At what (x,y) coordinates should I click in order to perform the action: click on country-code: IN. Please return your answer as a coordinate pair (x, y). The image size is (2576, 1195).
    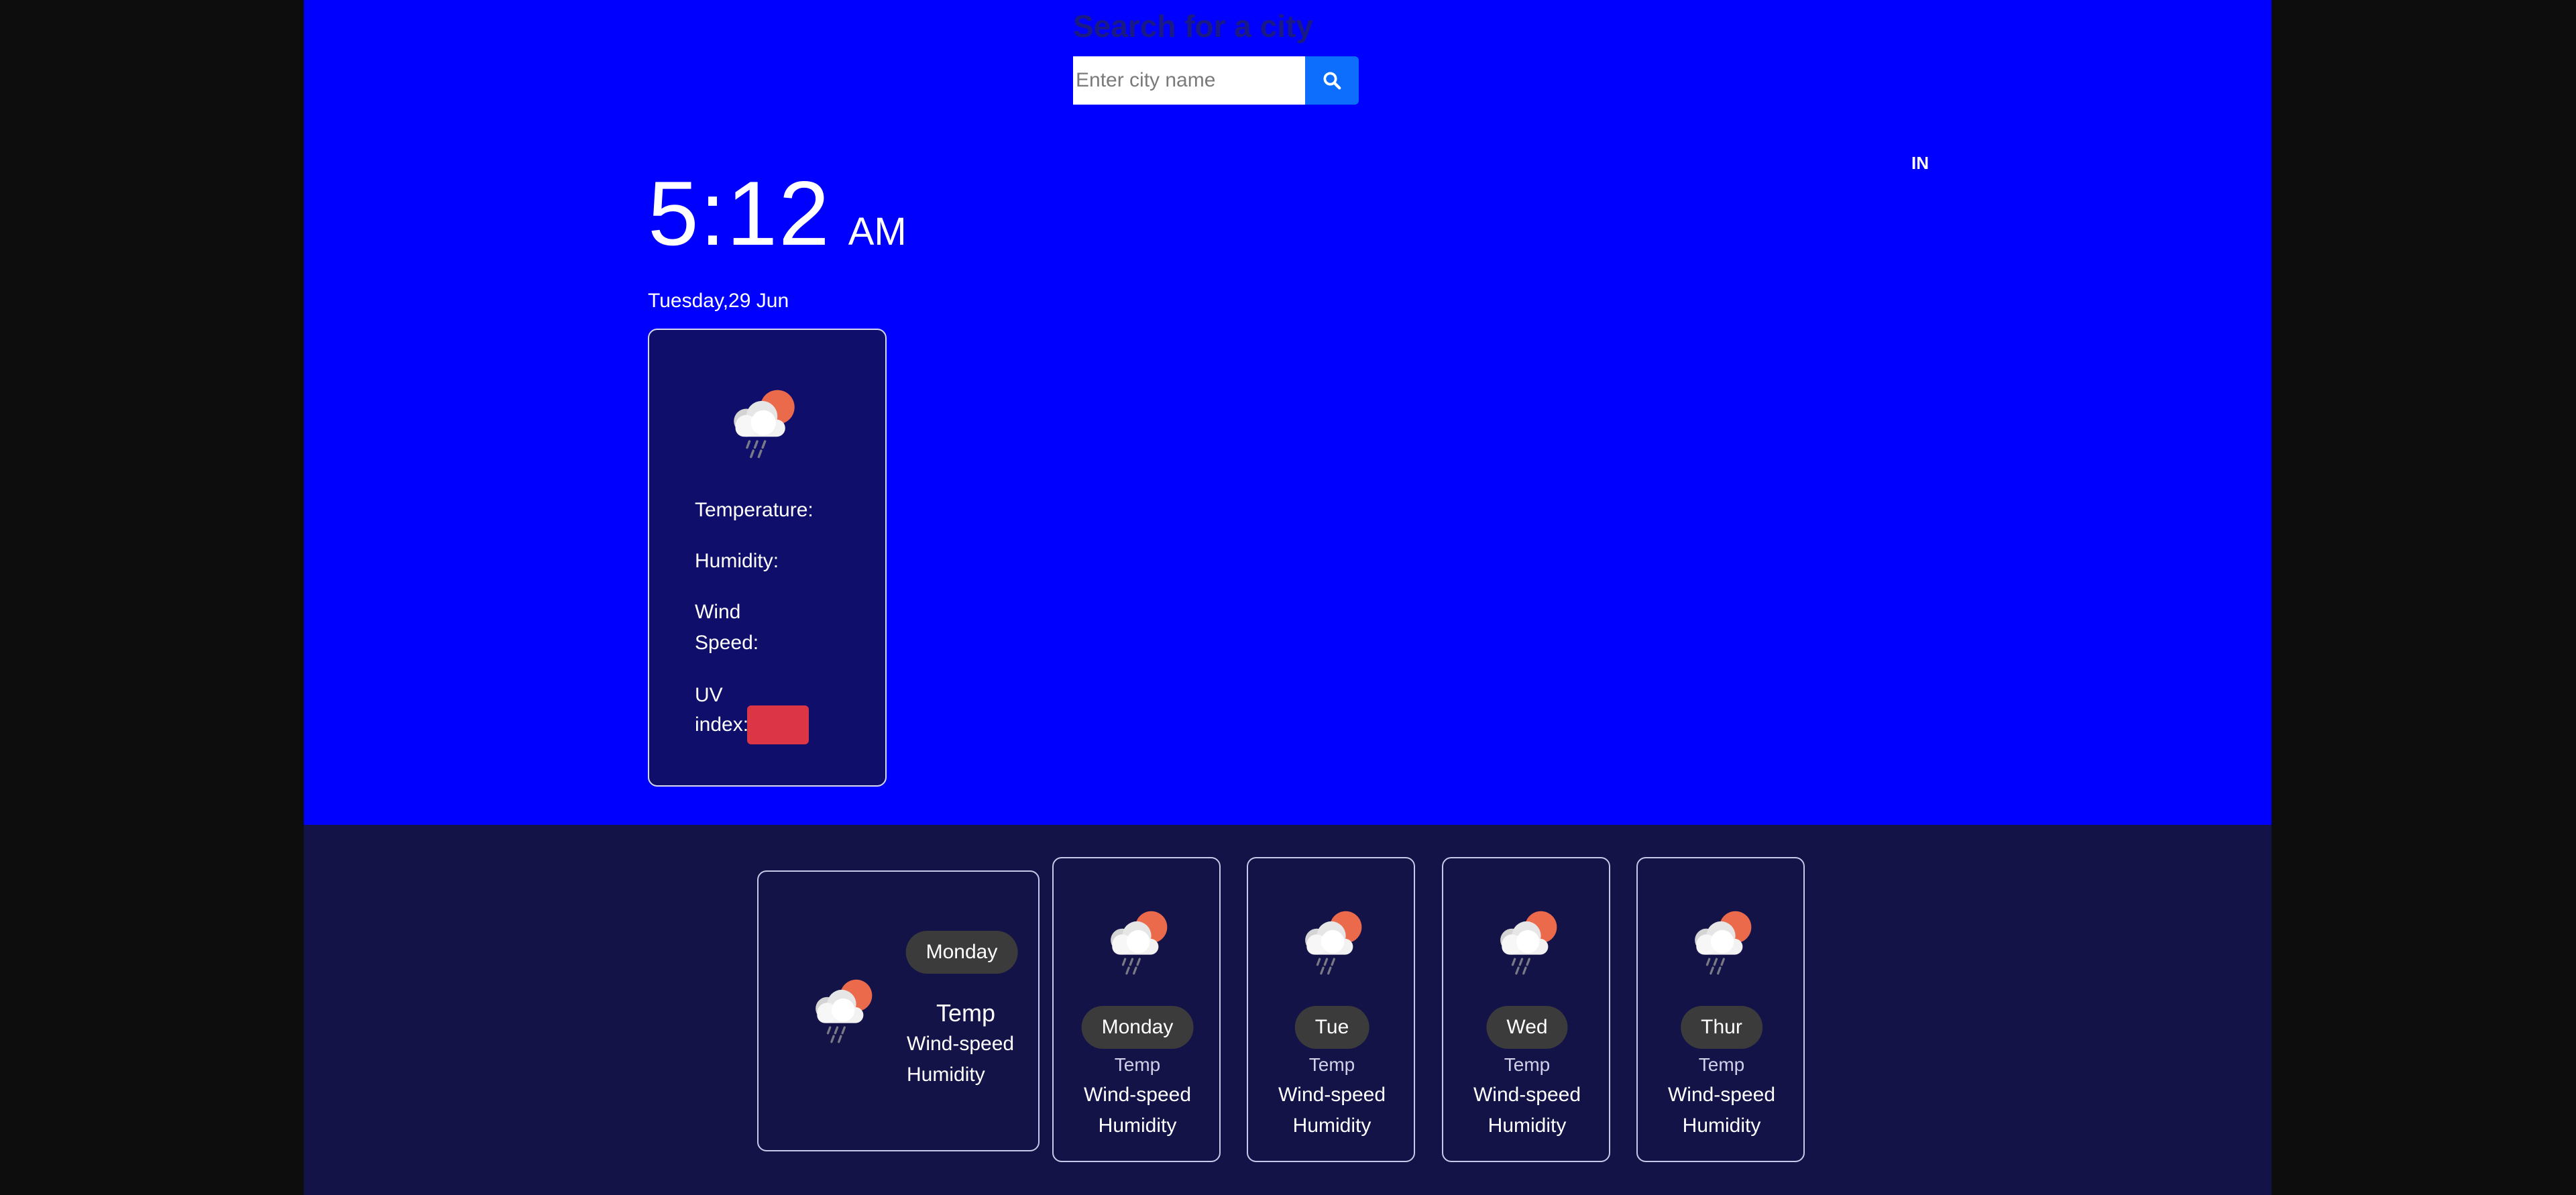
    Looking at the image, I should click on (1920, 163).